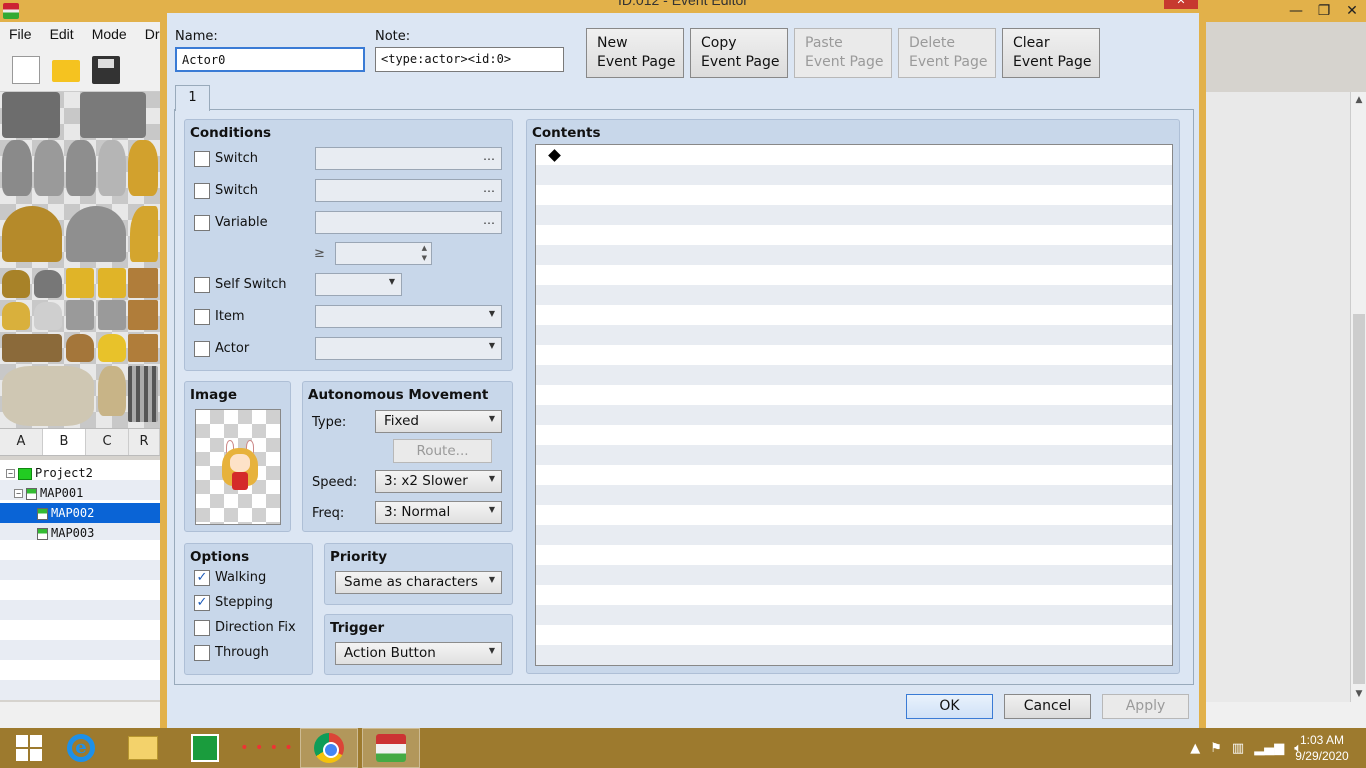 The image size is (1366, 768). Describe the element at coordinates (202, 578) in the screenshot. I see `walking-checkbox: ✓` at that location.